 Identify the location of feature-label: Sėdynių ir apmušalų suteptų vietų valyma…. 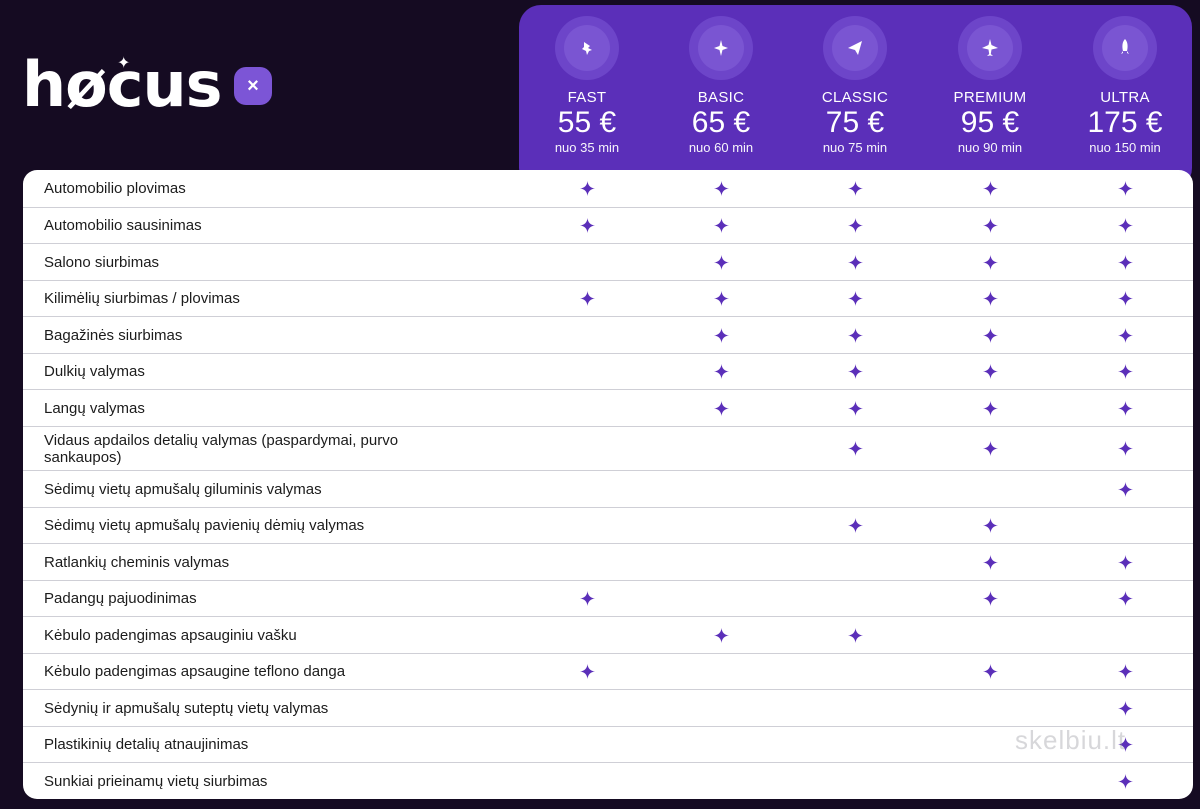
(186, 708).